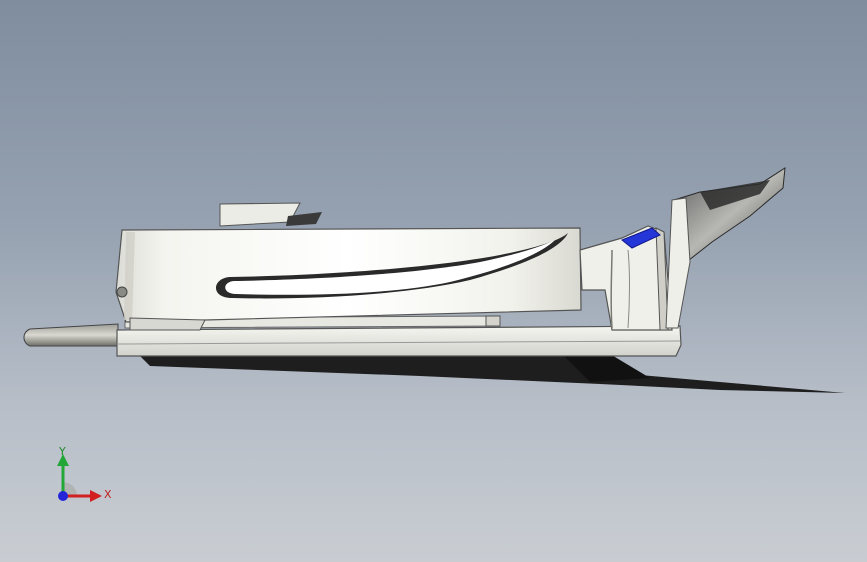 Image resolution: width=867 pixels, height=562 pixels. What do you see at coordinates (108, 494) in the screenshot?
I see `x-axis-label: X` at bounding box center [108, 494].